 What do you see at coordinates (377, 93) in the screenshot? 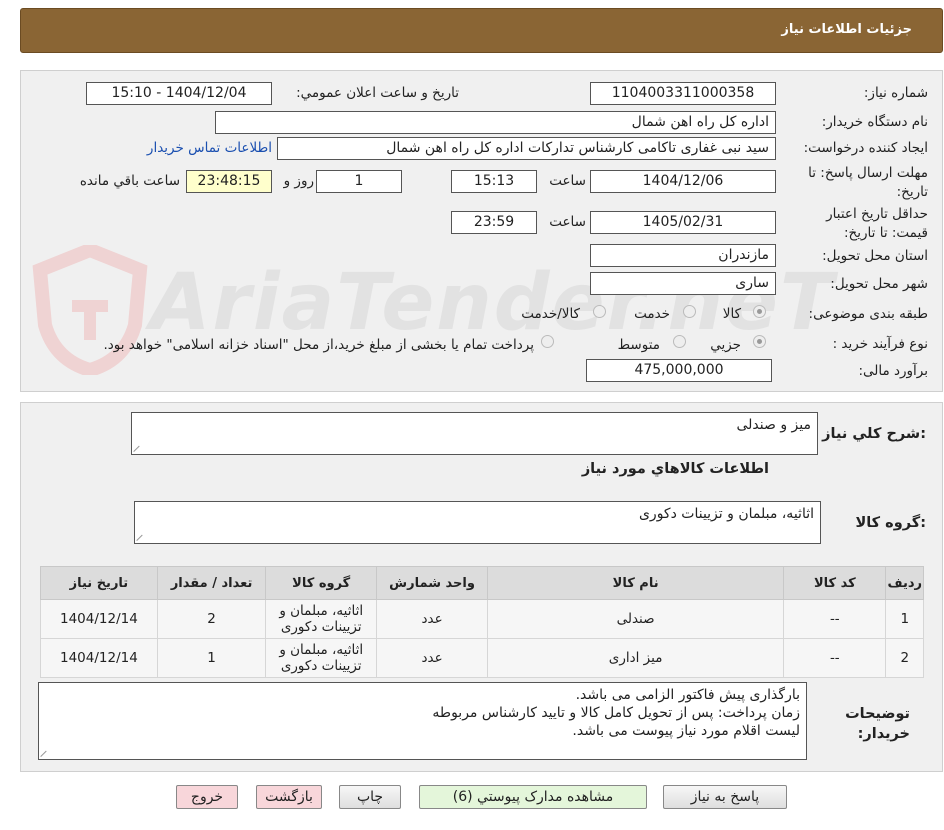
I see `announce-datetime-label: تاریخ و ساعت اعلان عمومي:` at bounding box center [377, 93].